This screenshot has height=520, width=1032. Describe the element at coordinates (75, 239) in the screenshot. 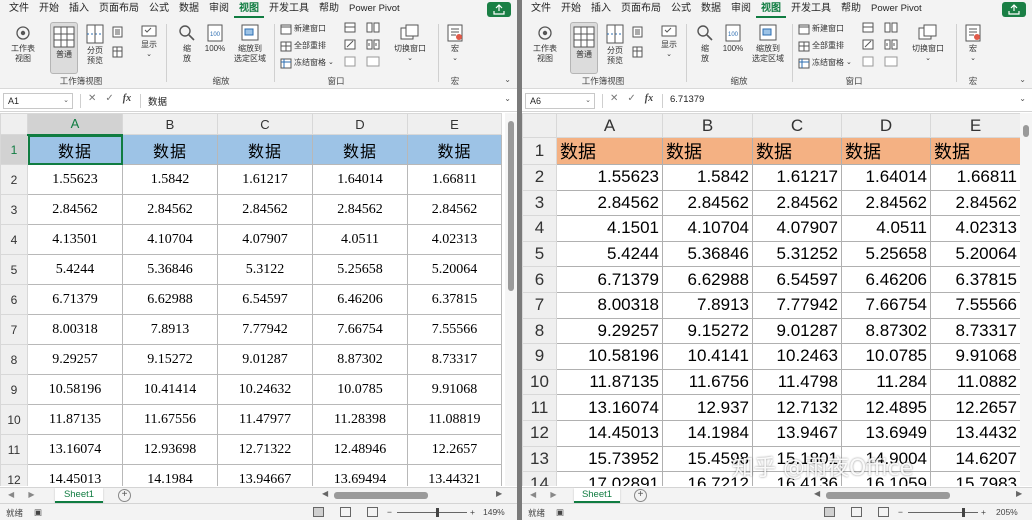

I see `data-cell: 4.13501` at that location.